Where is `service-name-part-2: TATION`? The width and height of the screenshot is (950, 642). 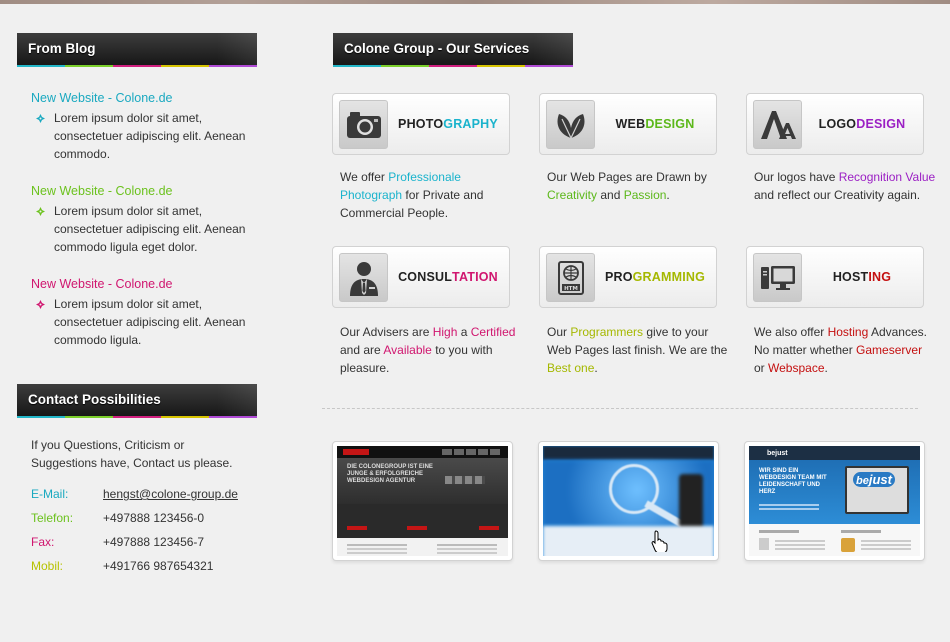
service-name-part-2: TATION is located at coordinates (475, 277).